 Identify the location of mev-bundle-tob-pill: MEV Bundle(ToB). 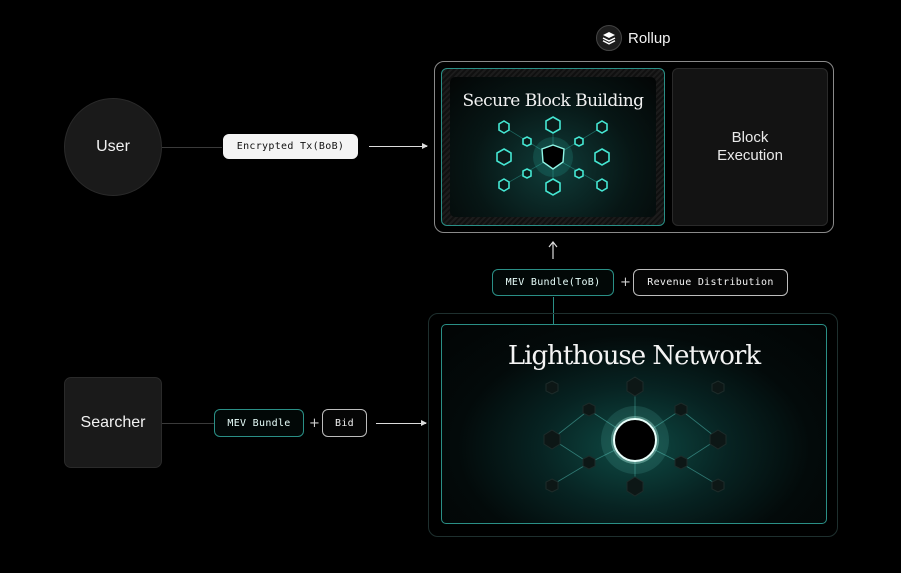
(553, 282).